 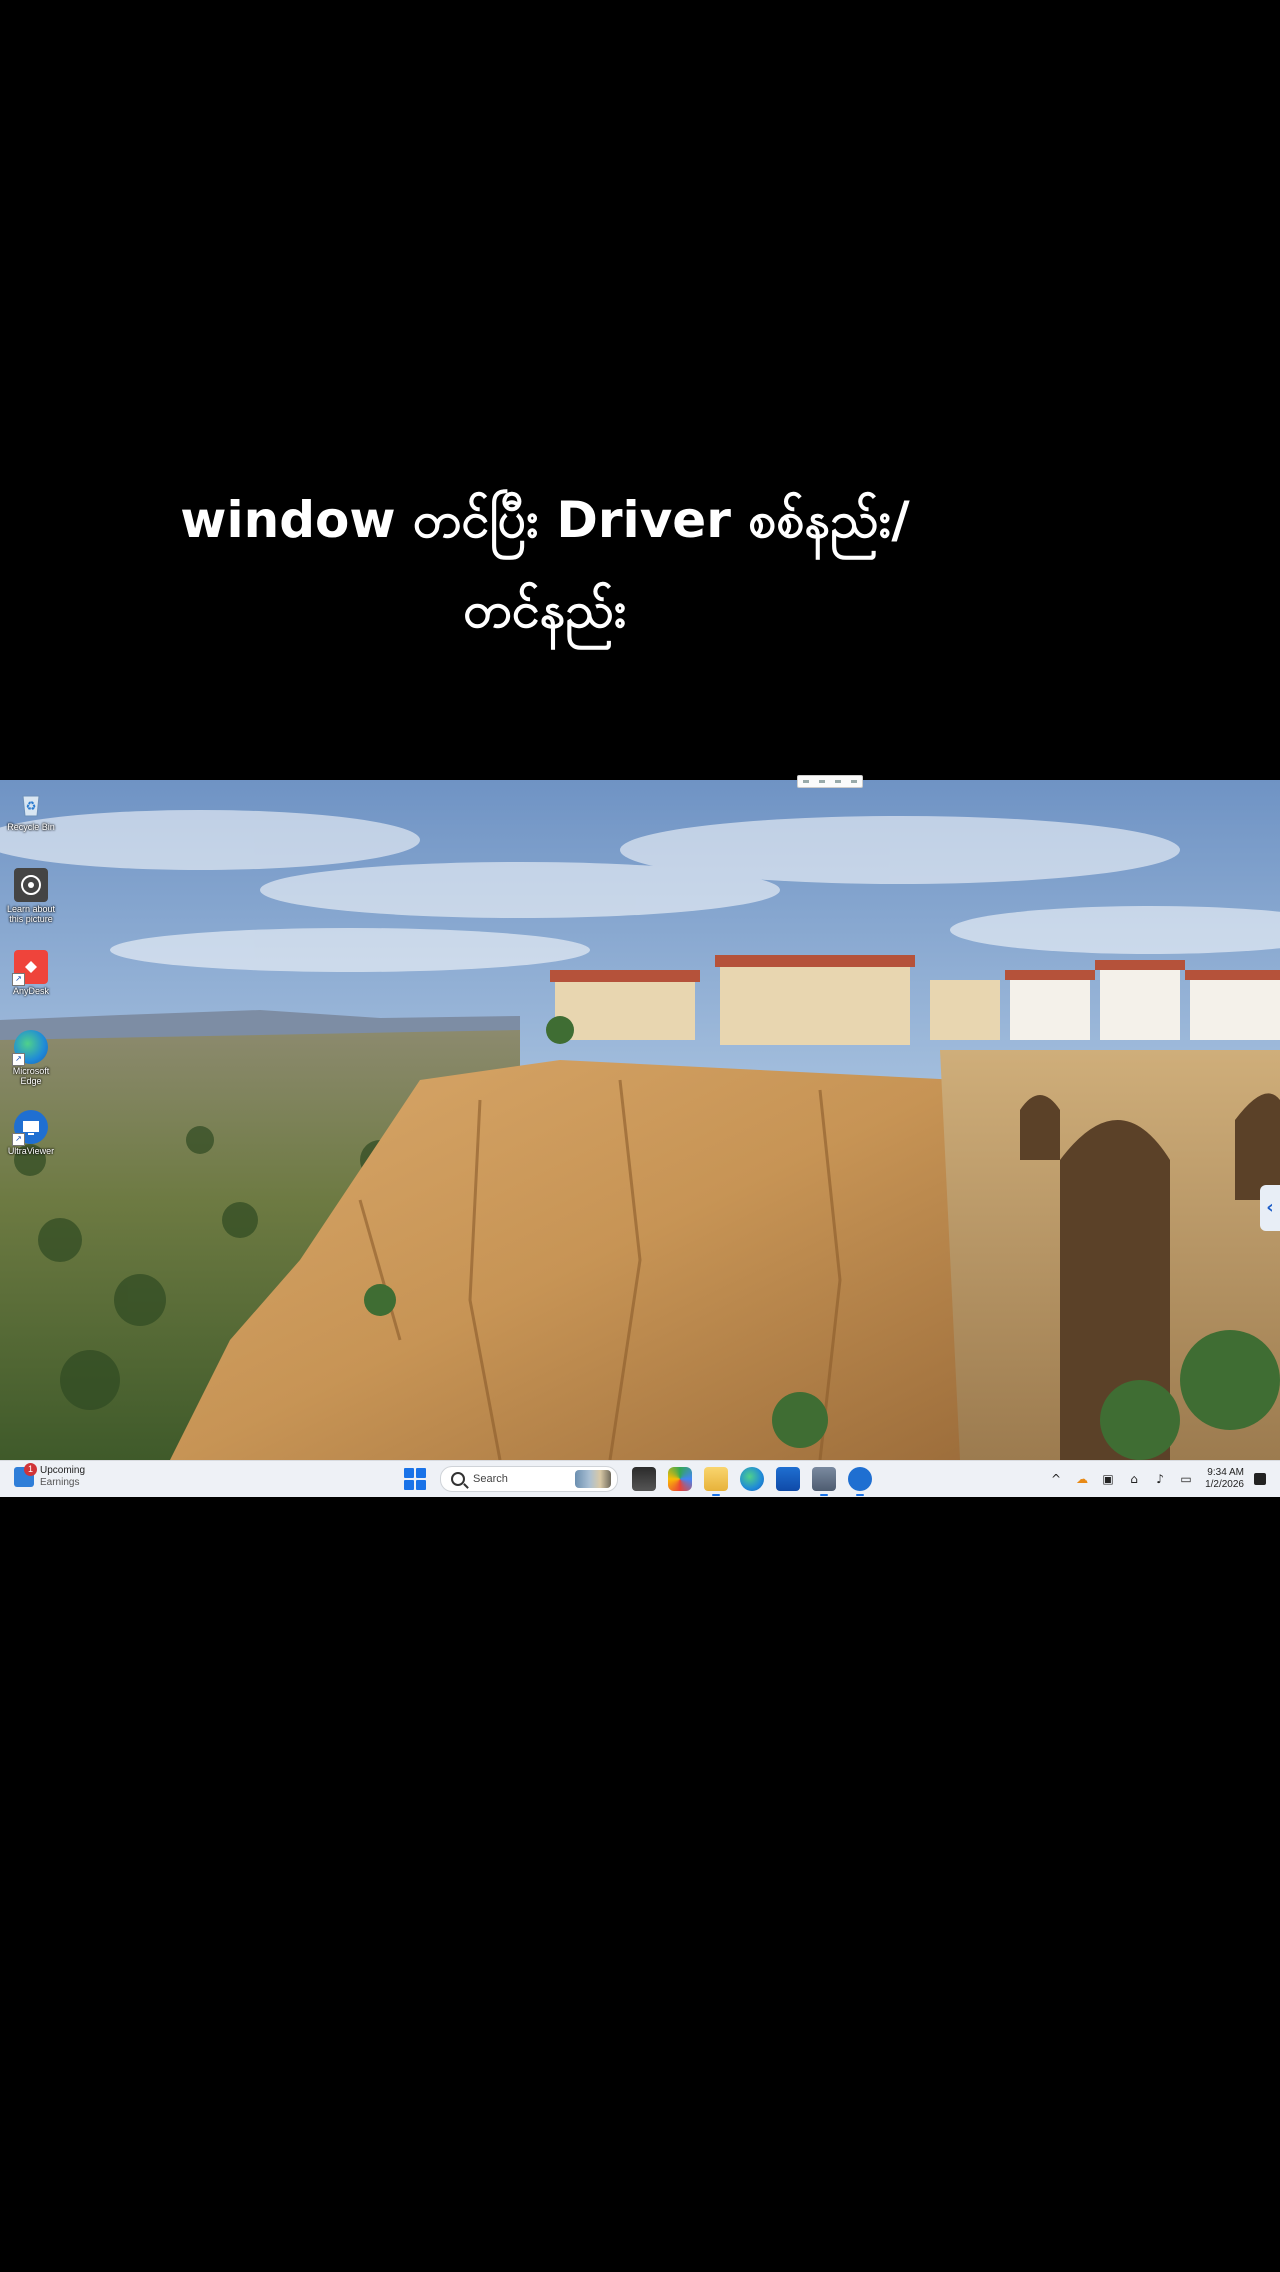 What do you see at coordinates (30, 991) in the screenshot?
I see `desktop-icon-label: AnyDesk` at bounding box center [30, 991].